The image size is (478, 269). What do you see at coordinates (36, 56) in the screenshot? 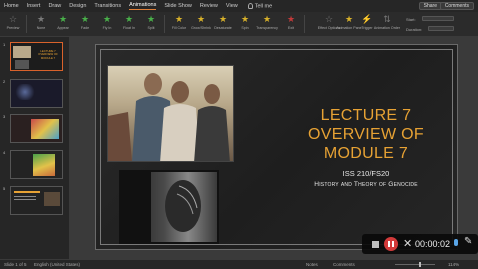
I see `slide-thumbnail-1: LECTURE 7 OVERVIEW OF MODULE 7` at bounding box center [36, 56].